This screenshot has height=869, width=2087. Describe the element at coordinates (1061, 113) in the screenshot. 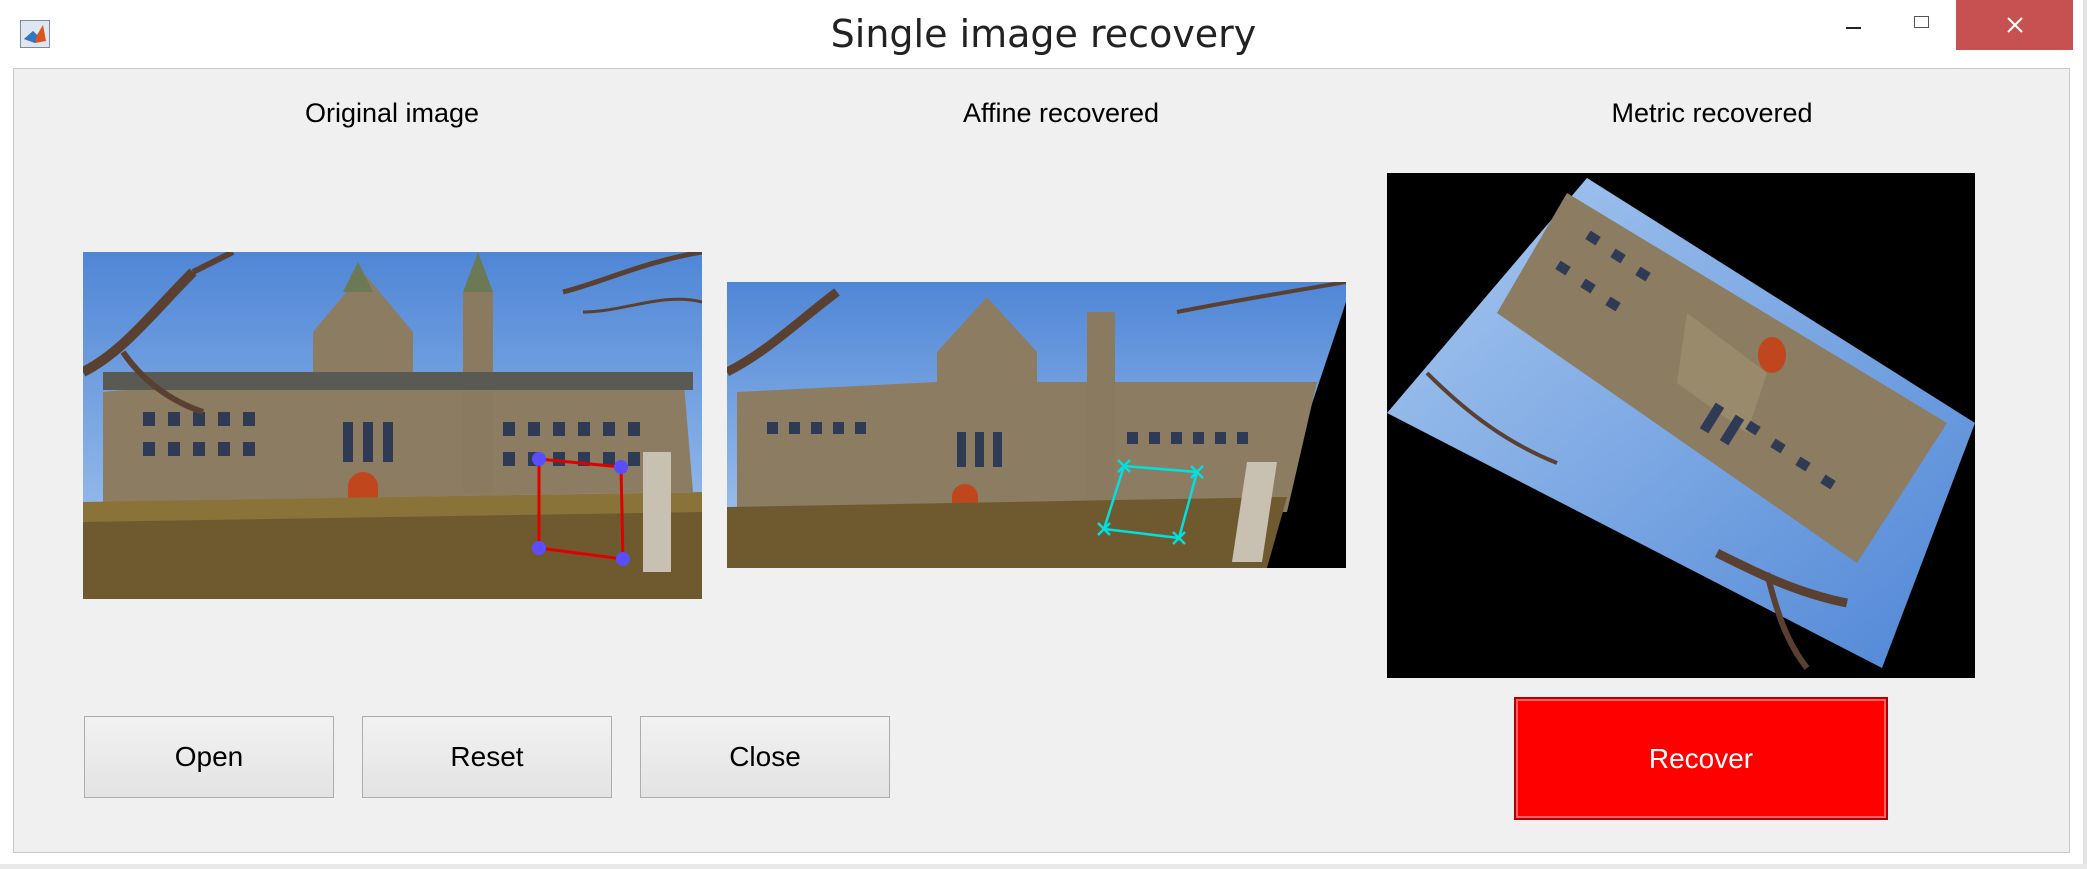

I see `affine-recovered-label: Affine recovered` at that location.